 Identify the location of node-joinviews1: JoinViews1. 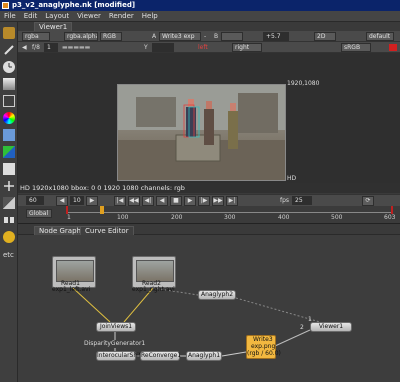
(116, 327).